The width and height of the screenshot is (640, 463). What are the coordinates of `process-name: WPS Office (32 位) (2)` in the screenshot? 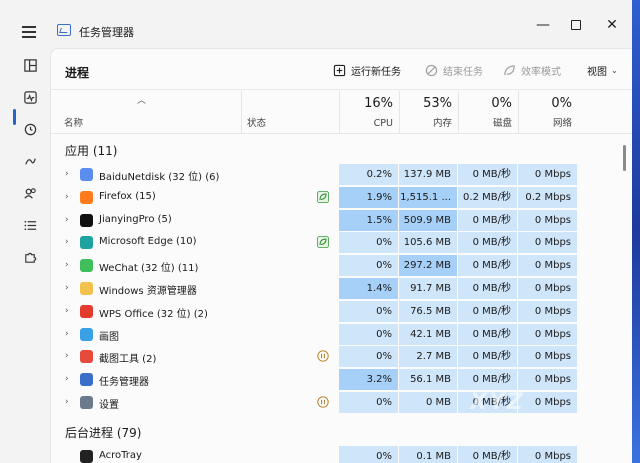 It's located at (153, 314).